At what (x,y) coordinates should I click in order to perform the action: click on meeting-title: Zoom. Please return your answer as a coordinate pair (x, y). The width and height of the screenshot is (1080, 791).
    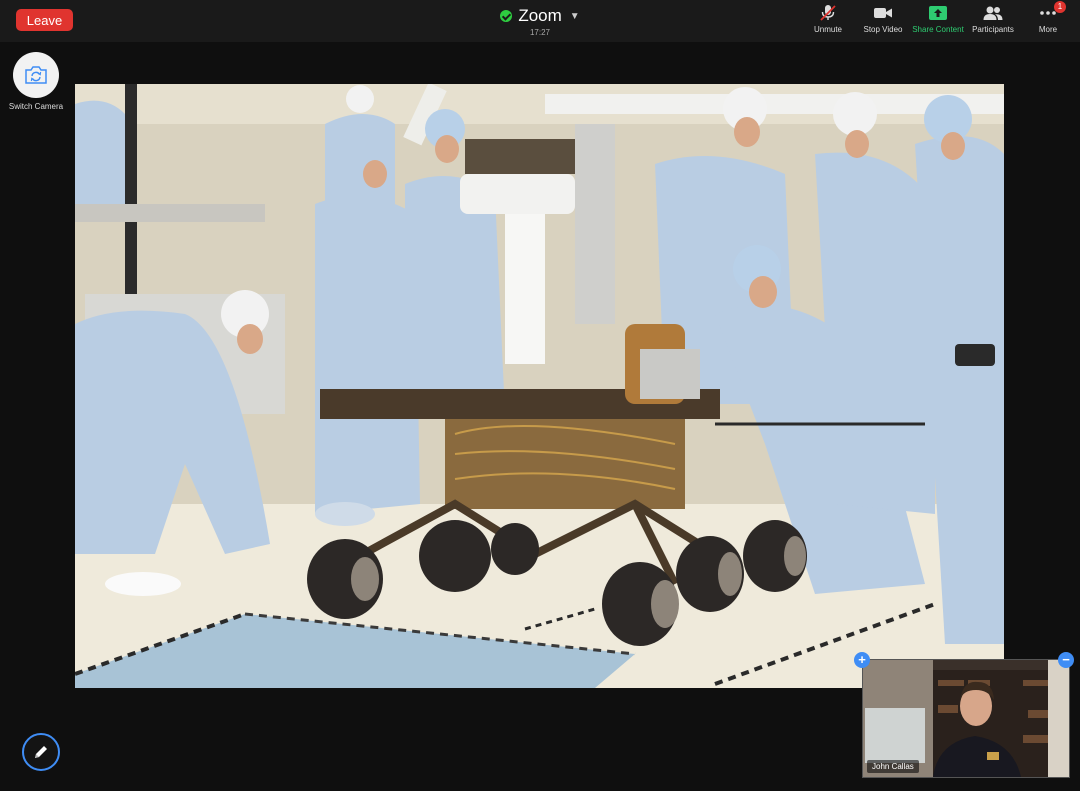
    Looking at the image, I should click on (540, 15).